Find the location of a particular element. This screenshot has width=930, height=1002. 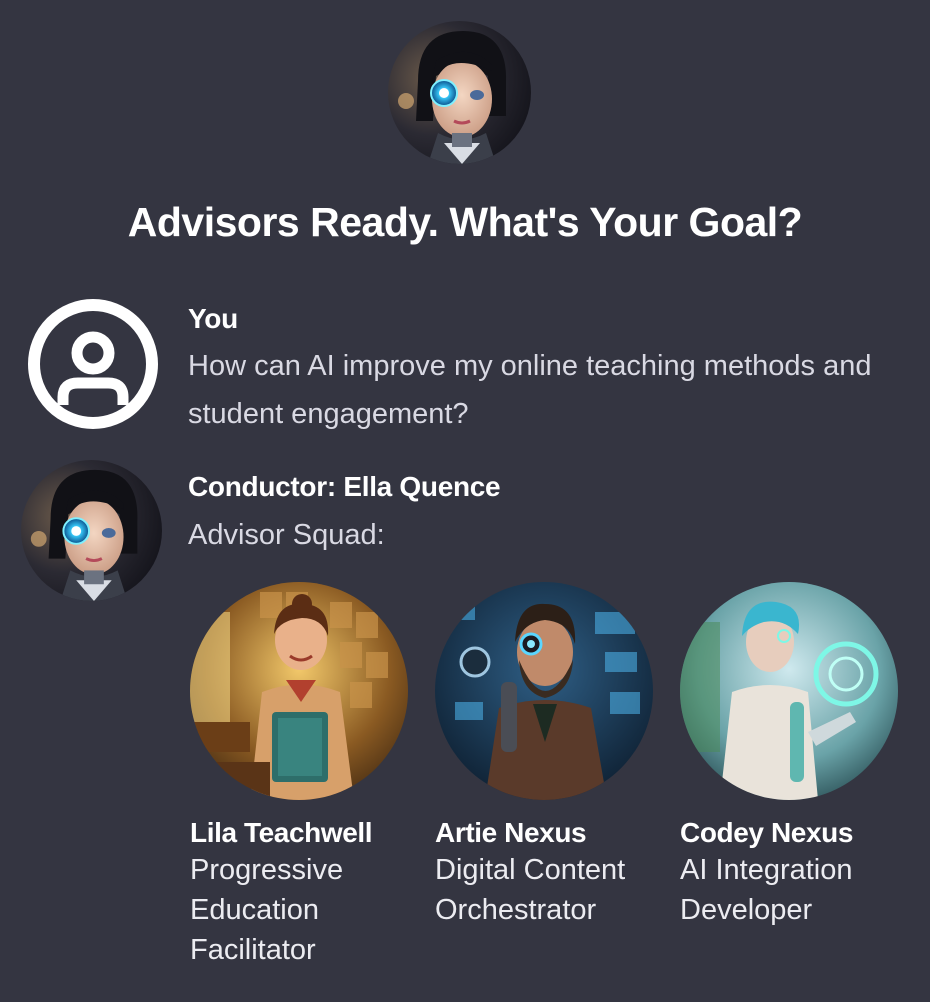

advisor-card: Codey Nexus AI Integration Developer is located at coordinates (795, 756).